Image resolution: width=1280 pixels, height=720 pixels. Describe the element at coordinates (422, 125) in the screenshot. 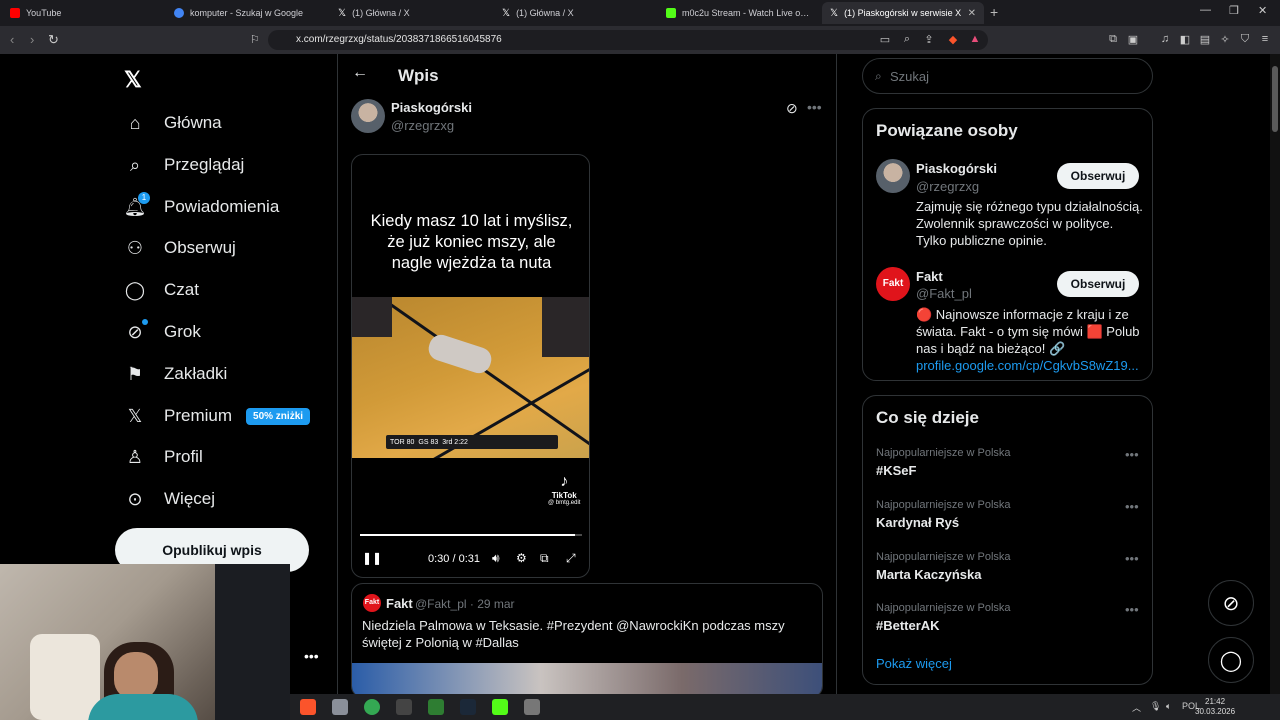

I see `author-handle: @rzegrzxg` at that location.